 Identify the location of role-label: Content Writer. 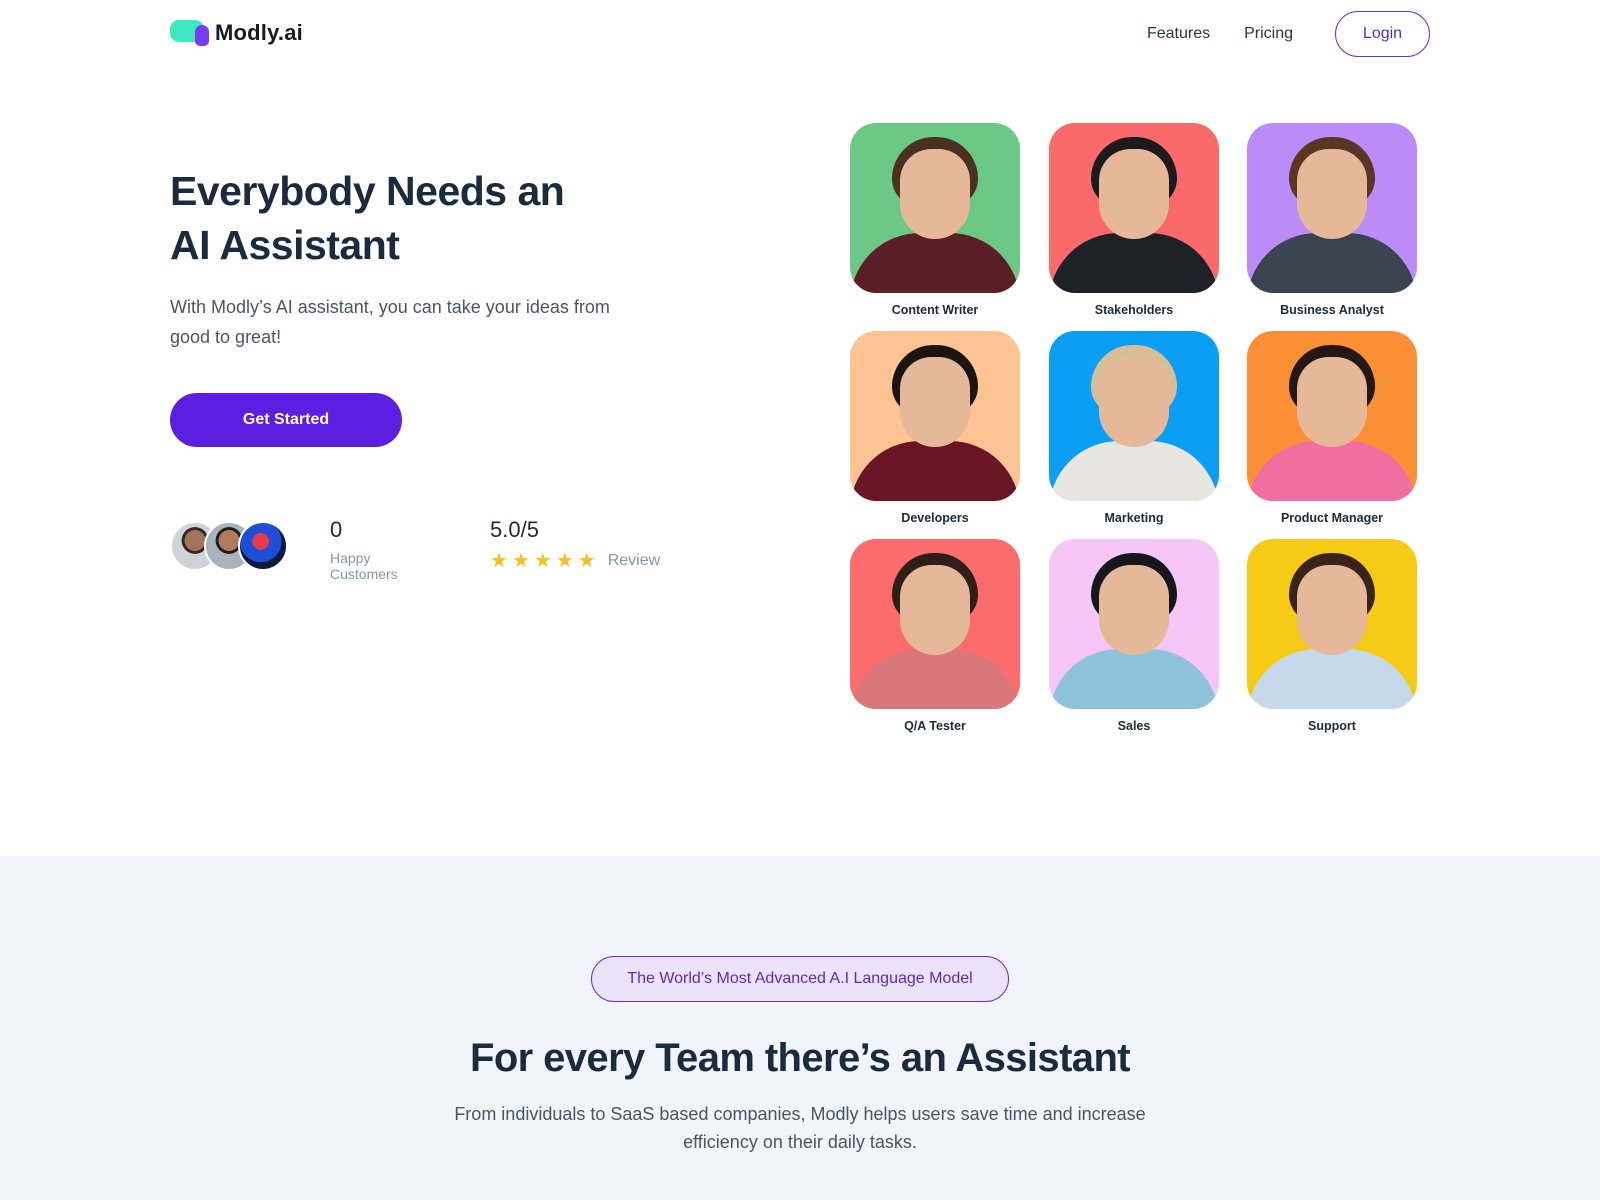
(935, 310).